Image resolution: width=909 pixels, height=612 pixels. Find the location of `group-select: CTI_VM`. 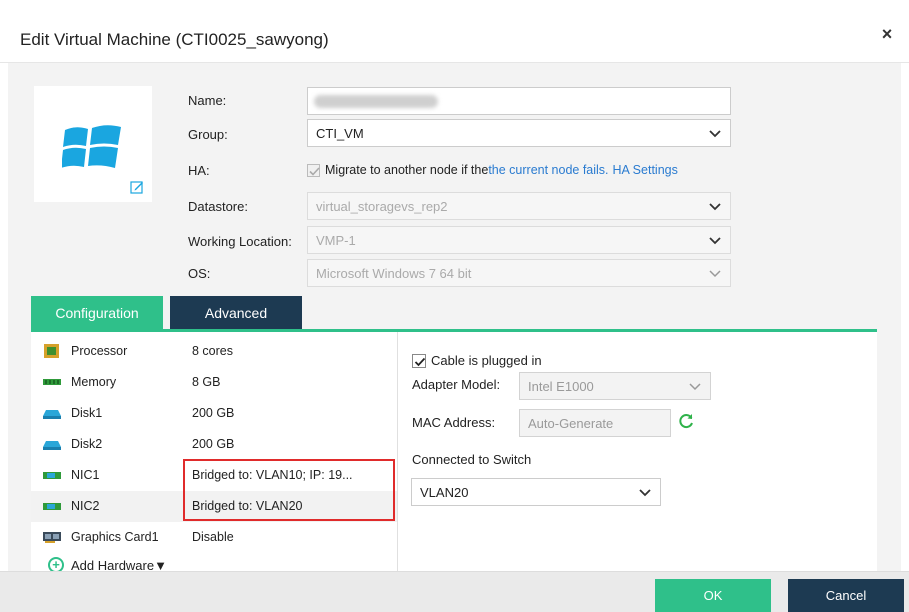

group-select: CTI_VM is located at coordinates (519, 133).